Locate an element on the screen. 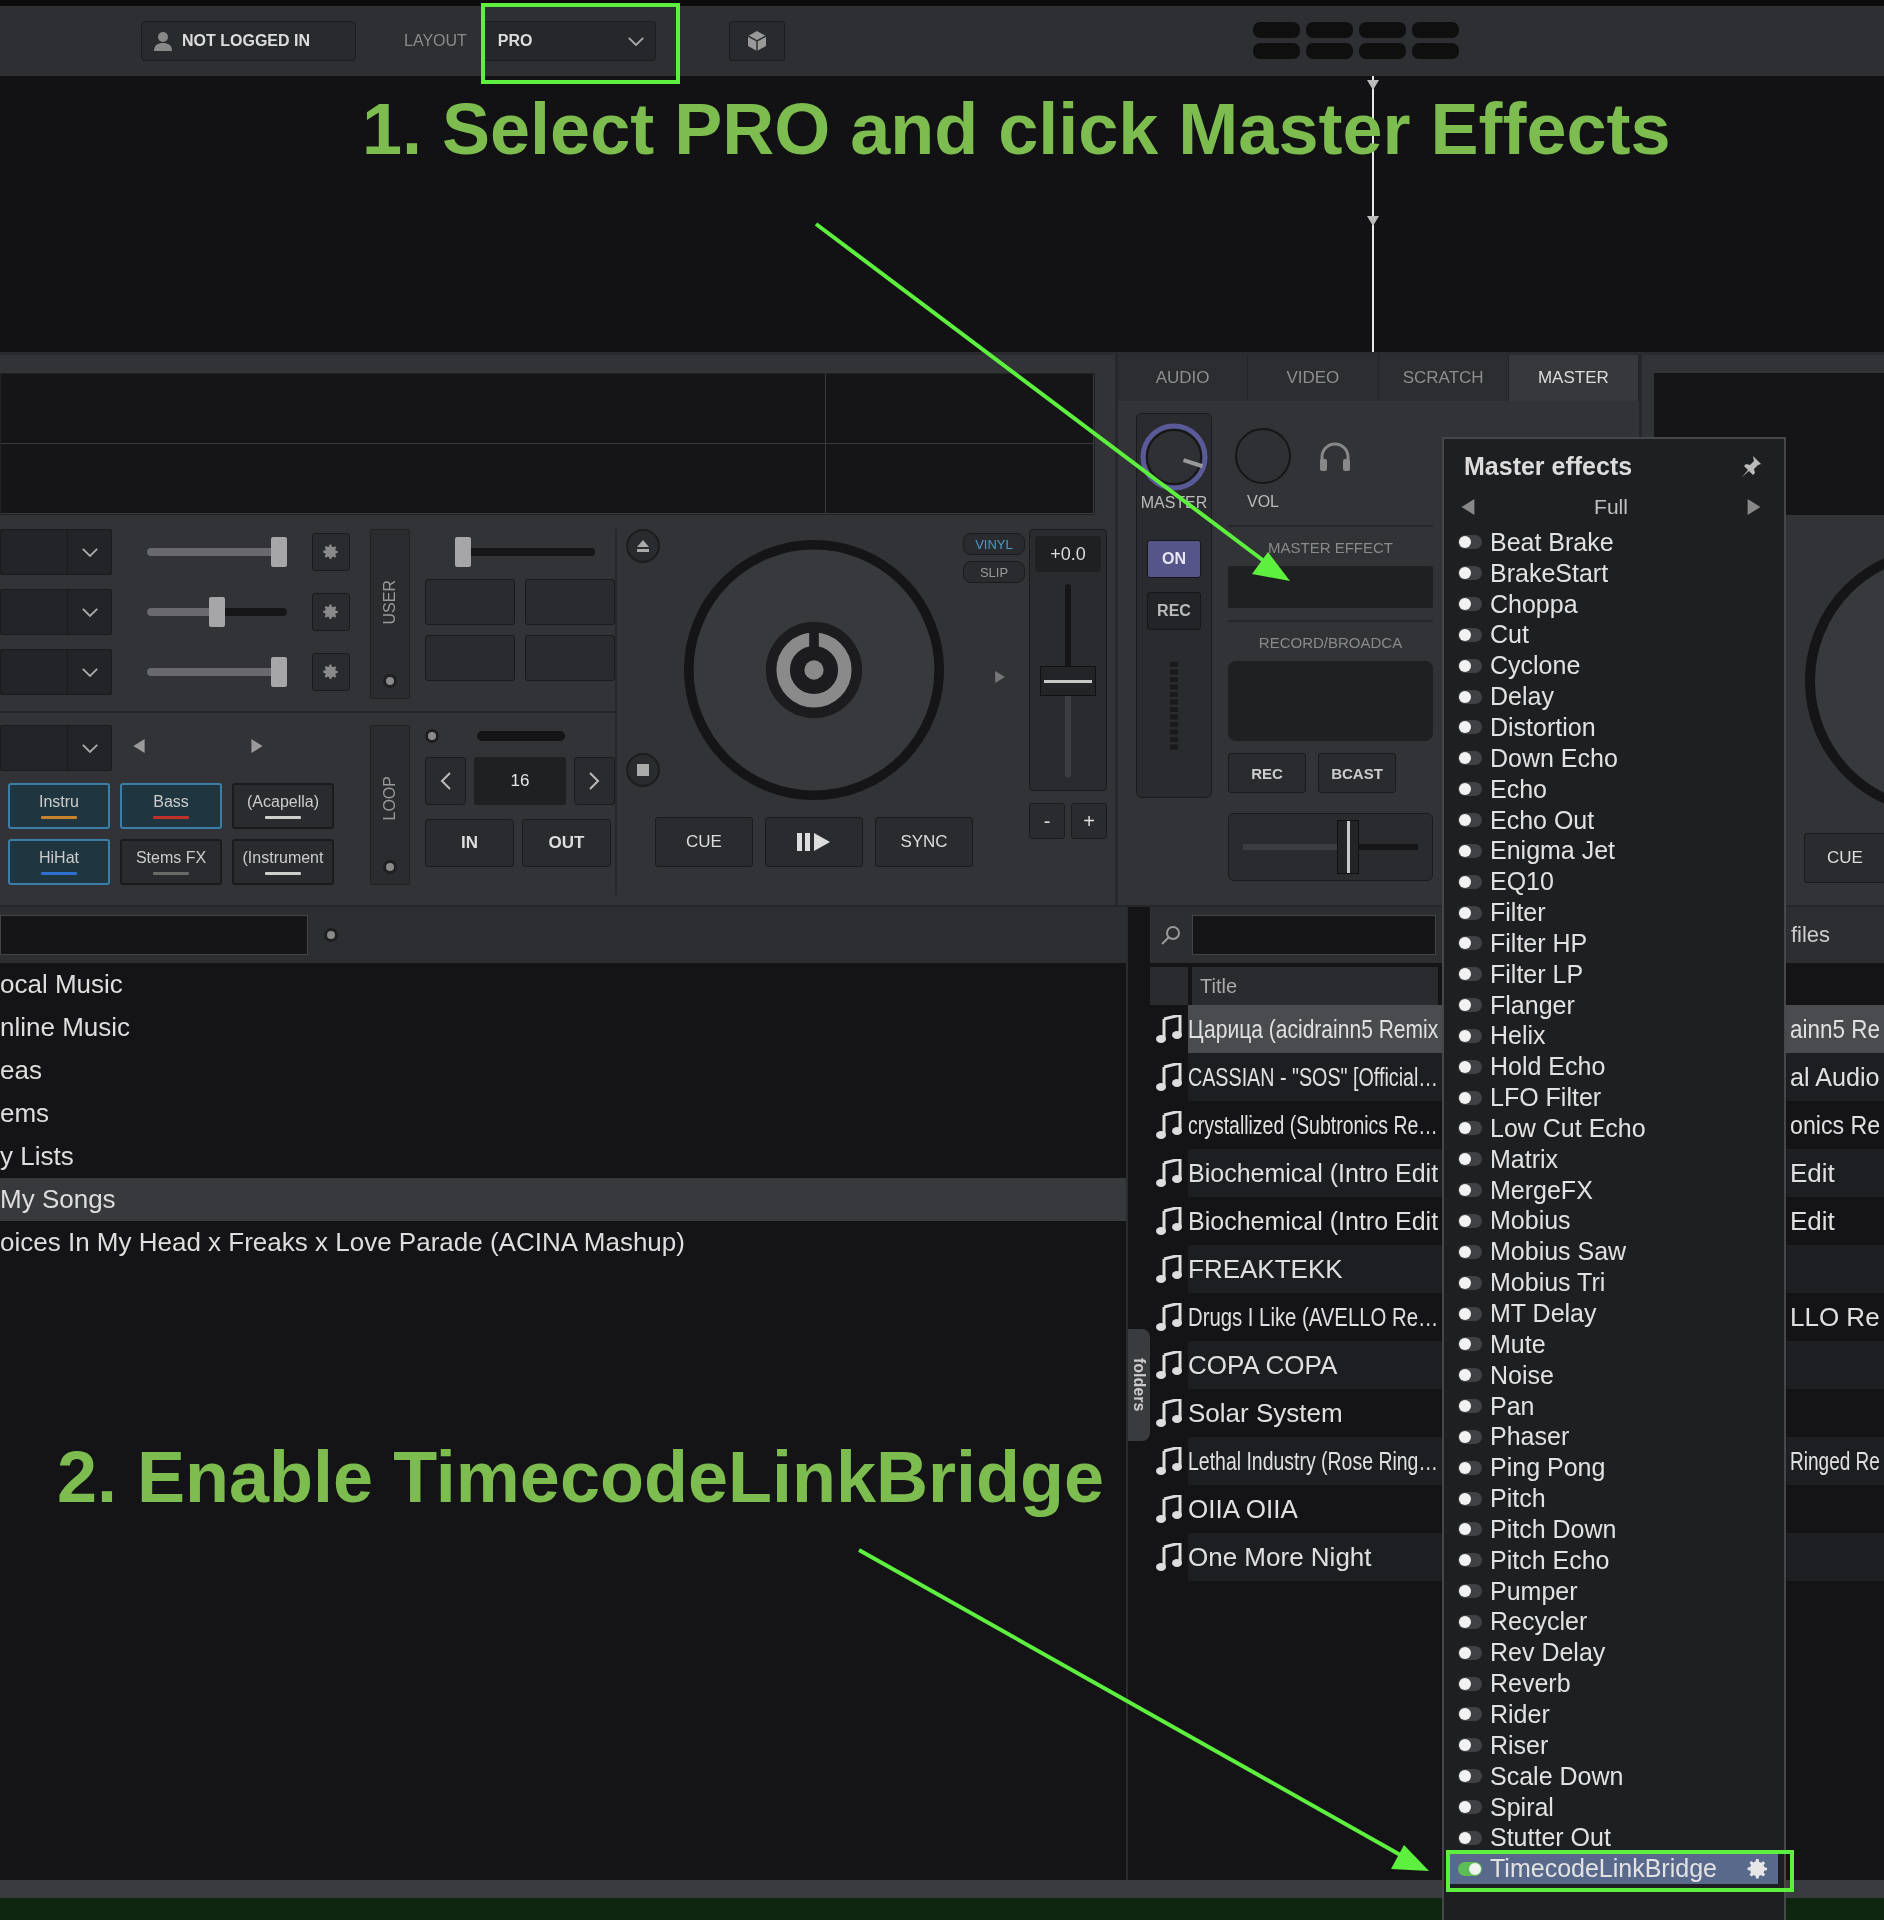  table-cell: Ringed Re is located at coordinates (1835, 1461).